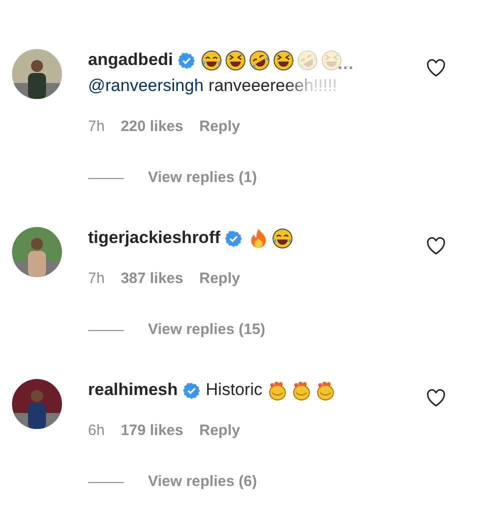 This screenshot has height=516, width=482. Describe the element at coordinates (234, 390) in the screenshot. I see `comment-text: Historic` at that location.